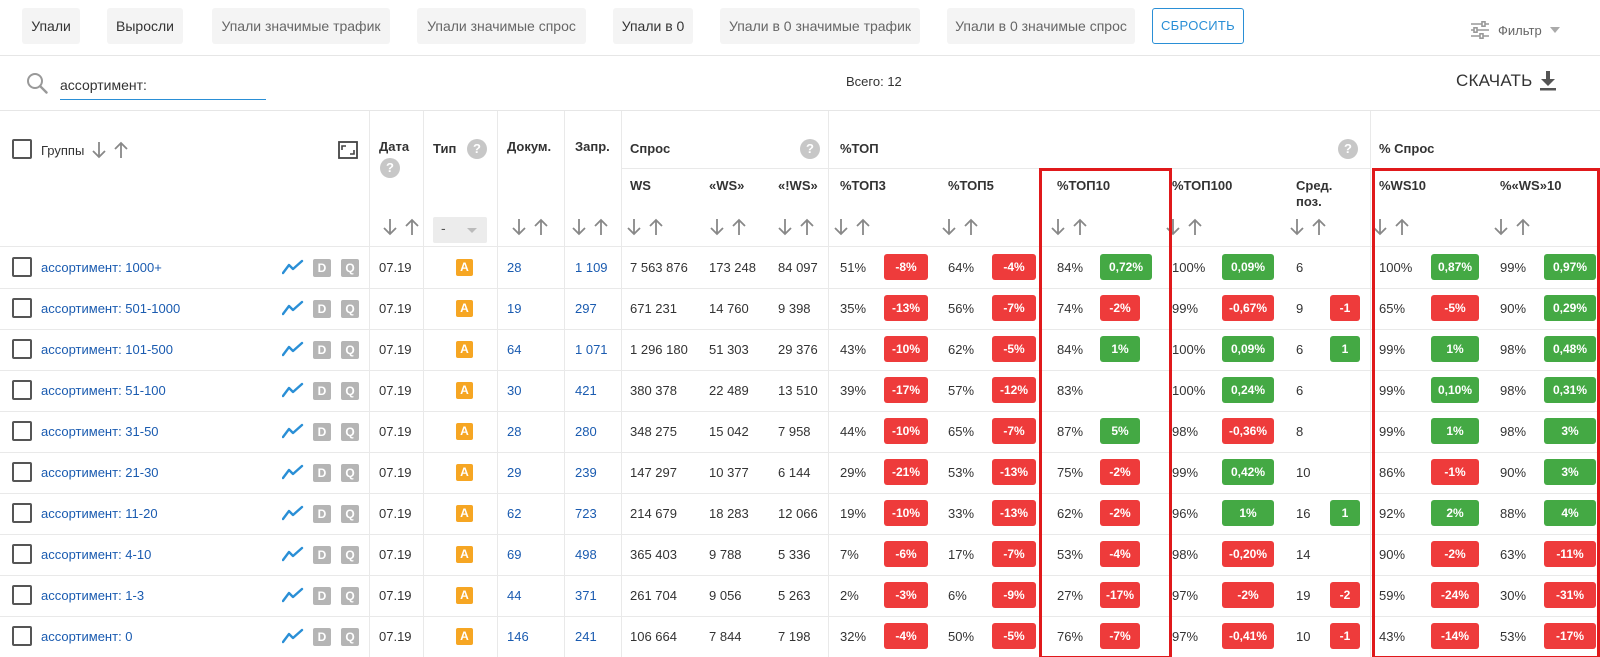  Describe the element at coordinates (163, 85) in the screenshot. I see `search-input` at that location.